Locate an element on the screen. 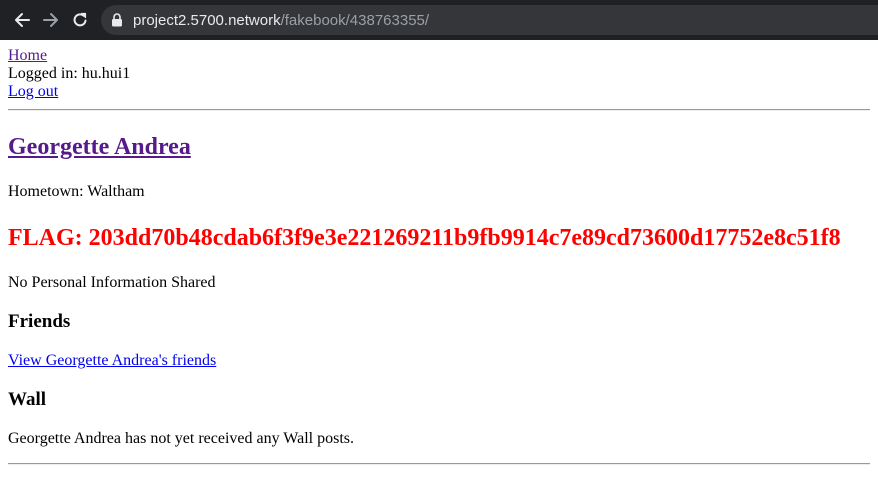 This screenshot has width=878, height=480. reload-button is located at coordinates (80, 20).